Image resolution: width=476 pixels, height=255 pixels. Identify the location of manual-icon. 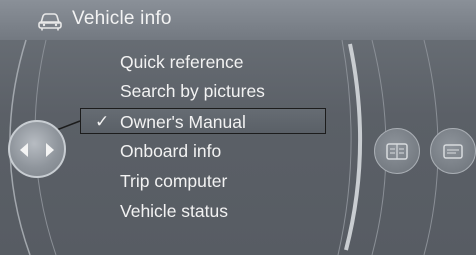
(453, 151).